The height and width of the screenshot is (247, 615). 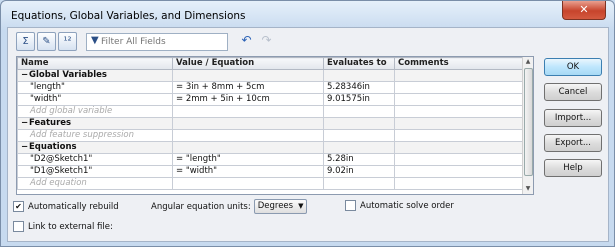 What do you see at coordinates (162, 41) in the screenshot?
I see `filter-input` at bounding box center [162, 41].